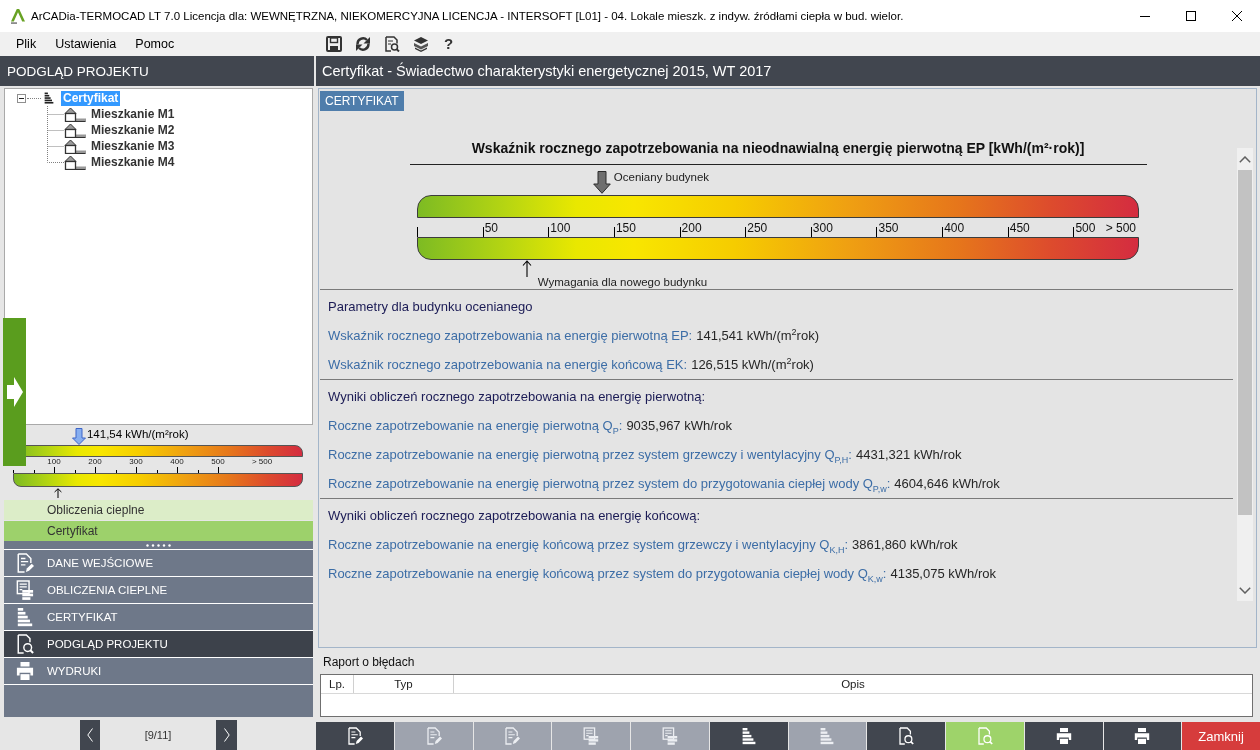 The image size is (1260, 750). What do you see at coordinates (905, 545) in the screenshot?
I see `parameter-value: 3861,860 kWh/rok` at bounding box center [905, 545].